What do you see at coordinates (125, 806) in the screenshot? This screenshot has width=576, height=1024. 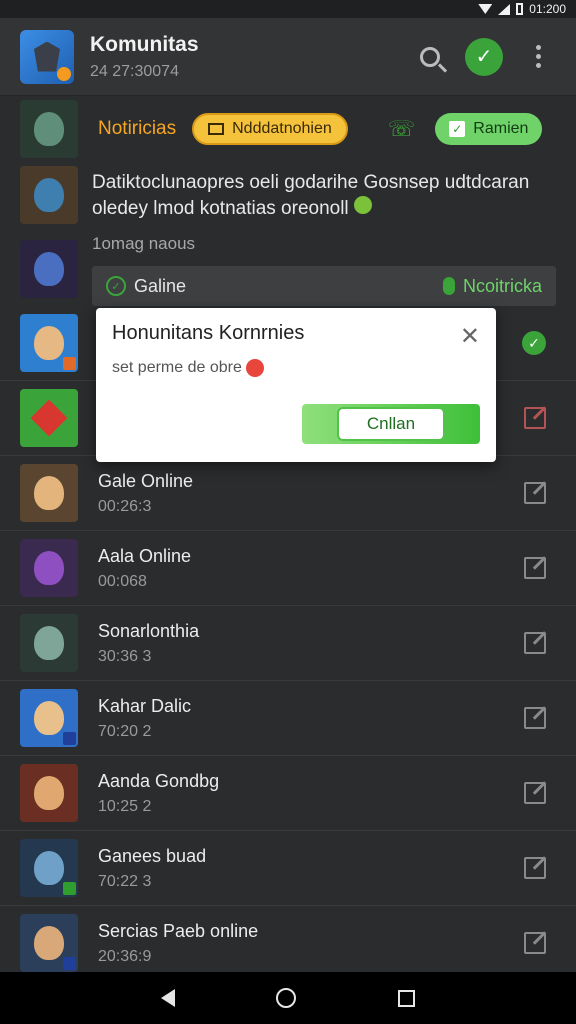 I see `item-time: 10:25 2` at bounding box center [125, 806].